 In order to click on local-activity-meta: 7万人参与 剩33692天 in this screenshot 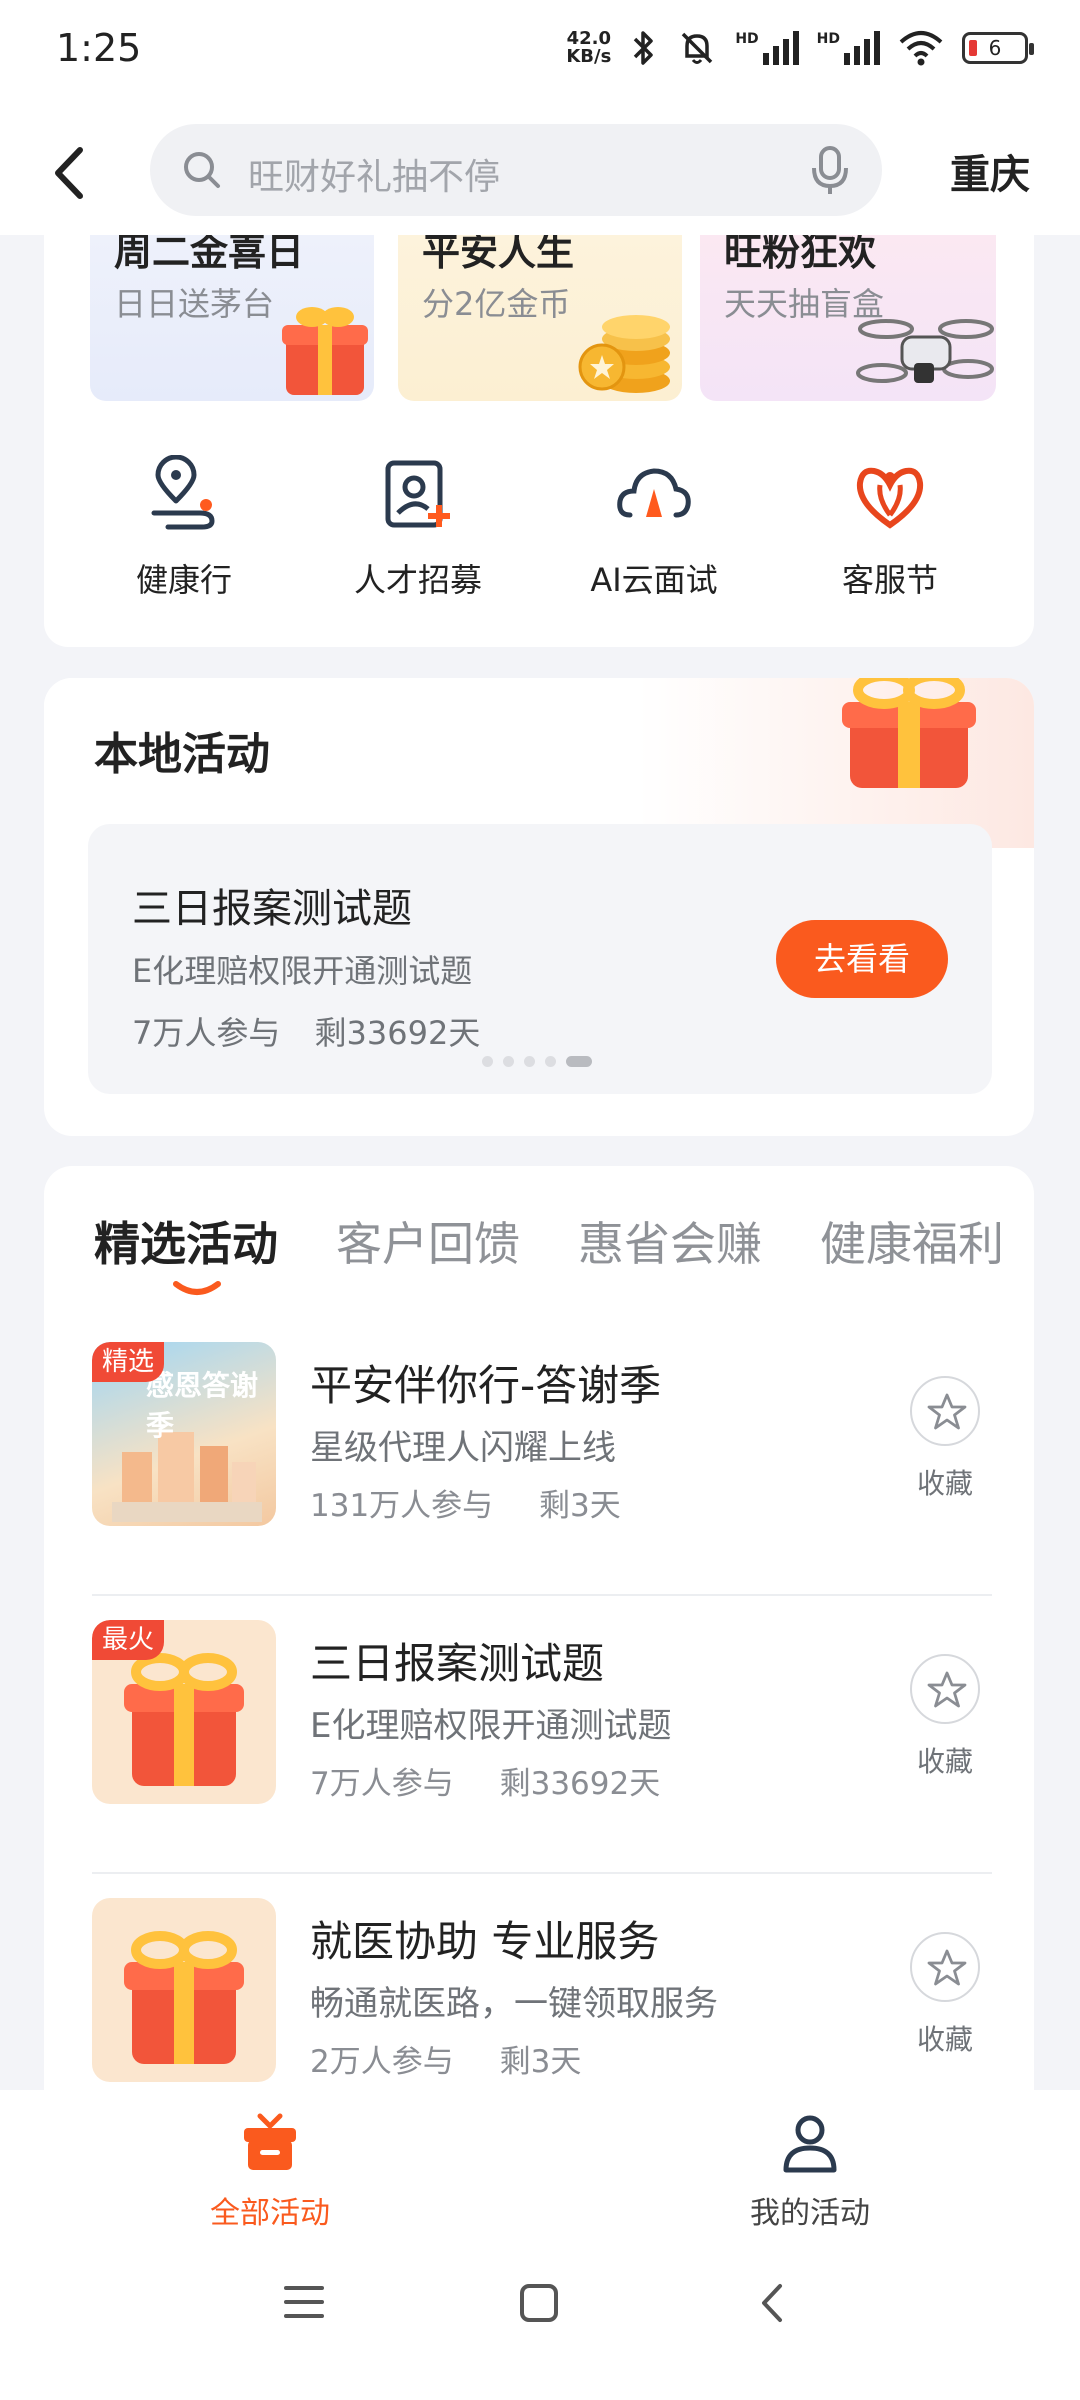, I will do `click(306, 1033)`.